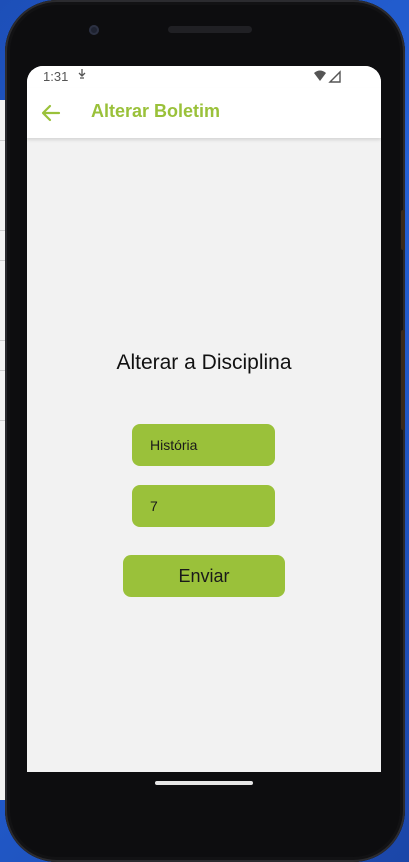 The width and height of the screenshot is (409, 862). I want to click on volume-button, so click(403, 380).